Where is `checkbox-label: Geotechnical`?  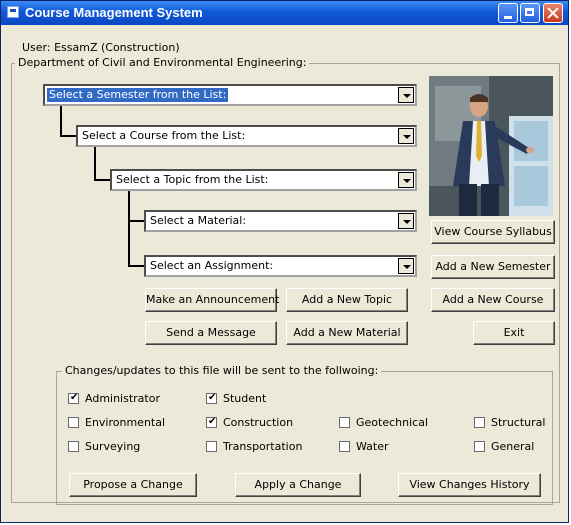
checkbox-label: Geotechnical is located at coordinates (392, 422).